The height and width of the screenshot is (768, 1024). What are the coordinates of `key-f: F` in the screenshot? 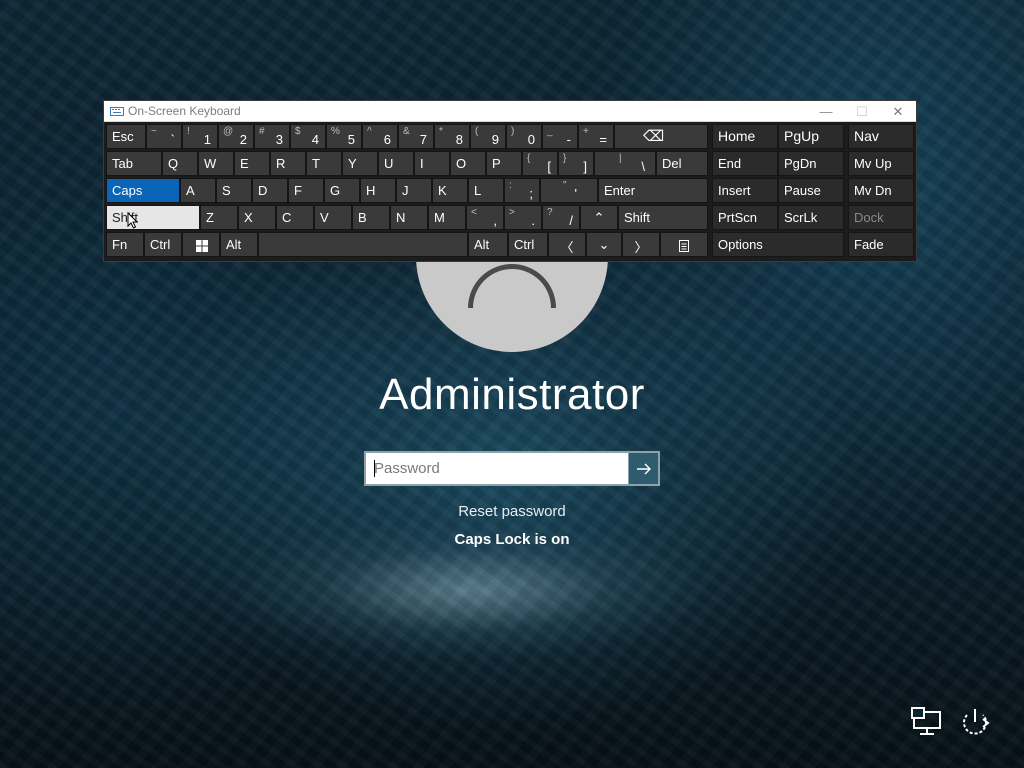 It's located at (306, 190).